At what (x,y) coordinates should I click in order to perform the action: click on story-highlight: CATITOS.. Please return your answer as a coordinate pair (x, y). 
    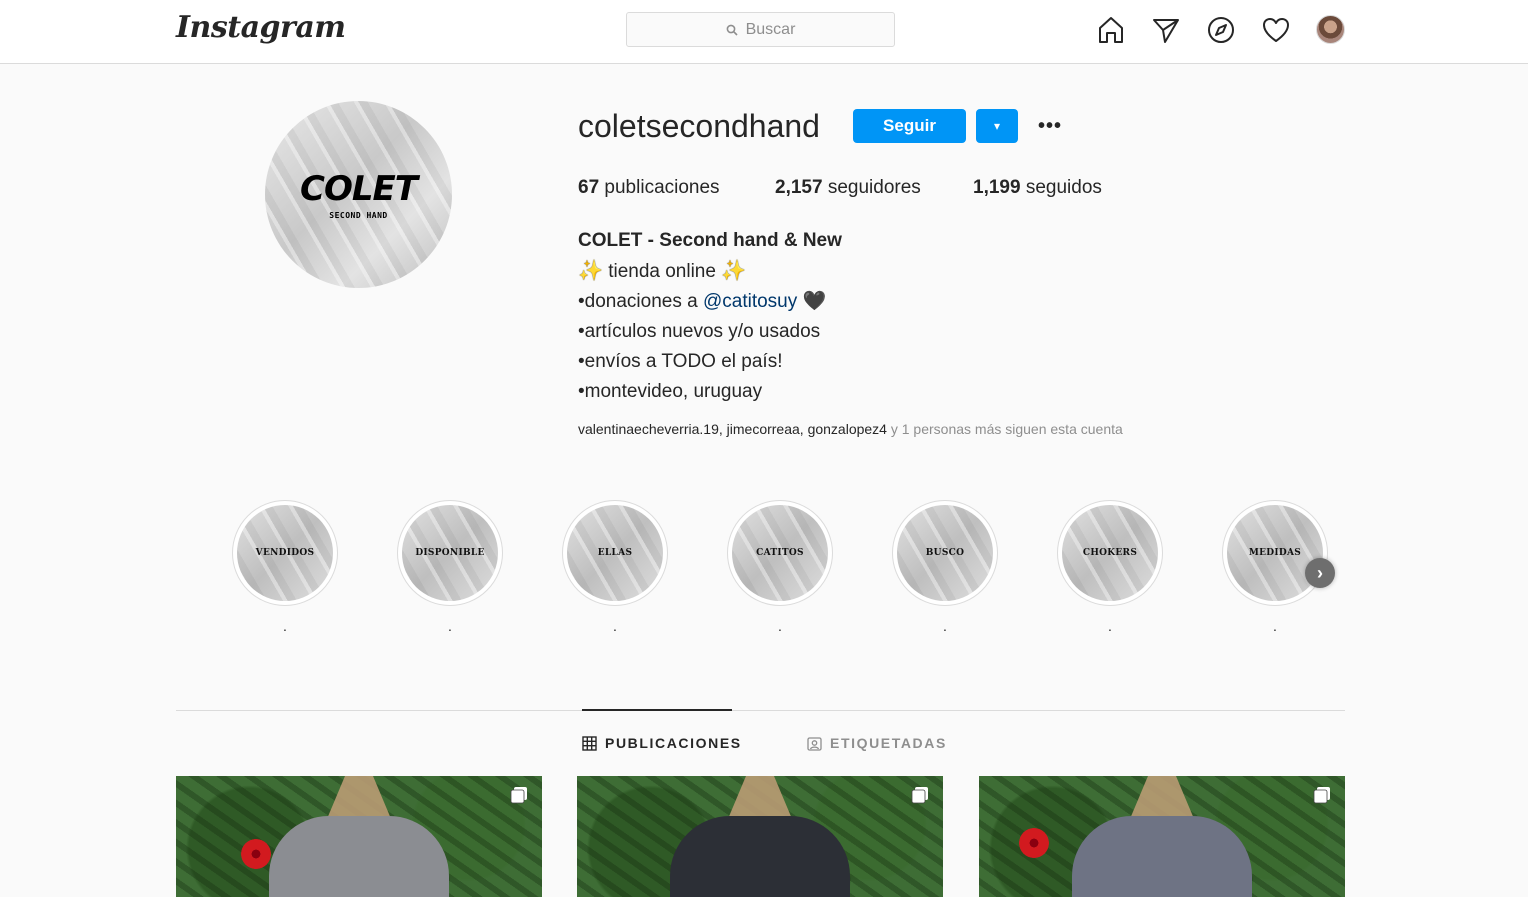
    Looking at the image, I should click on (780, 567).